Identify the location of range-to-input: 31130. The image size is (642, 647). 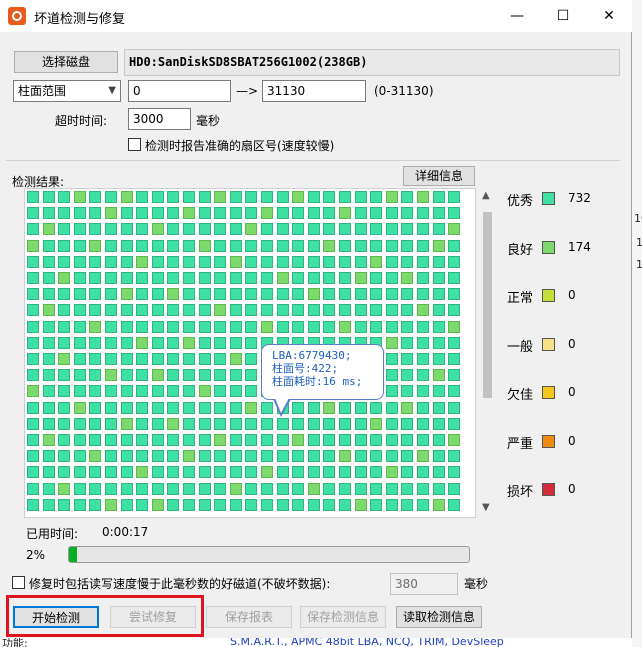
(314, 91).